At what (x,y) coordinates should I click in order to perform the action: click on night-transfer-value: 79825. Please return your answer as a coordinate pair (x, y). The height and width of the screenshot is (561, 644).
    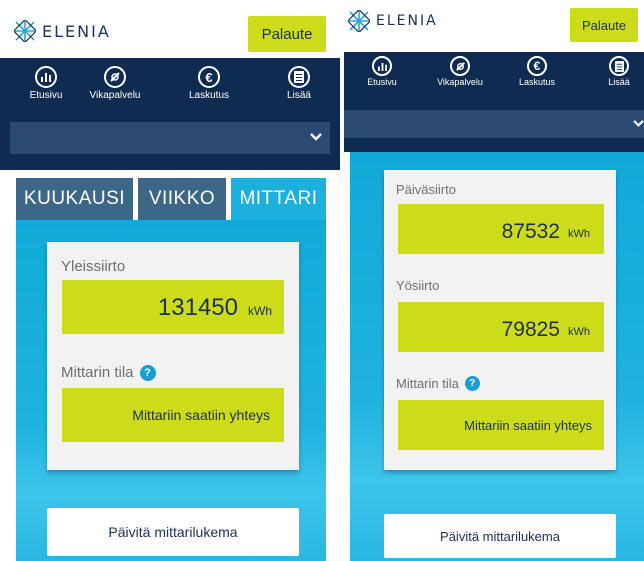
    Looking at the image, I should click on (530, 329).